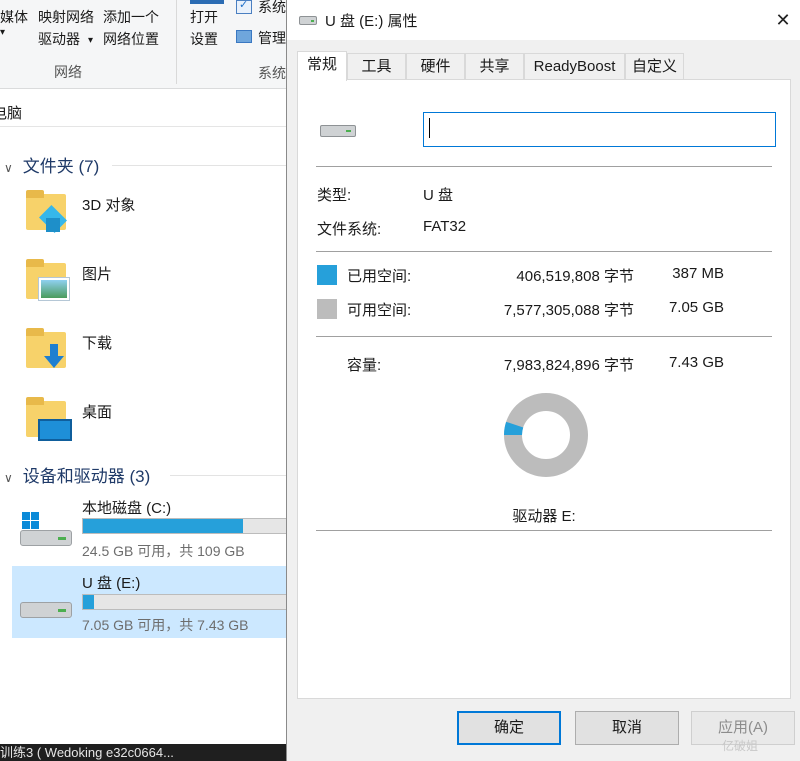  What do you see at coordinates (698, 273) in the screenshot?
I see `used-space-size: 387 MB` at bounding box center [698, 273].